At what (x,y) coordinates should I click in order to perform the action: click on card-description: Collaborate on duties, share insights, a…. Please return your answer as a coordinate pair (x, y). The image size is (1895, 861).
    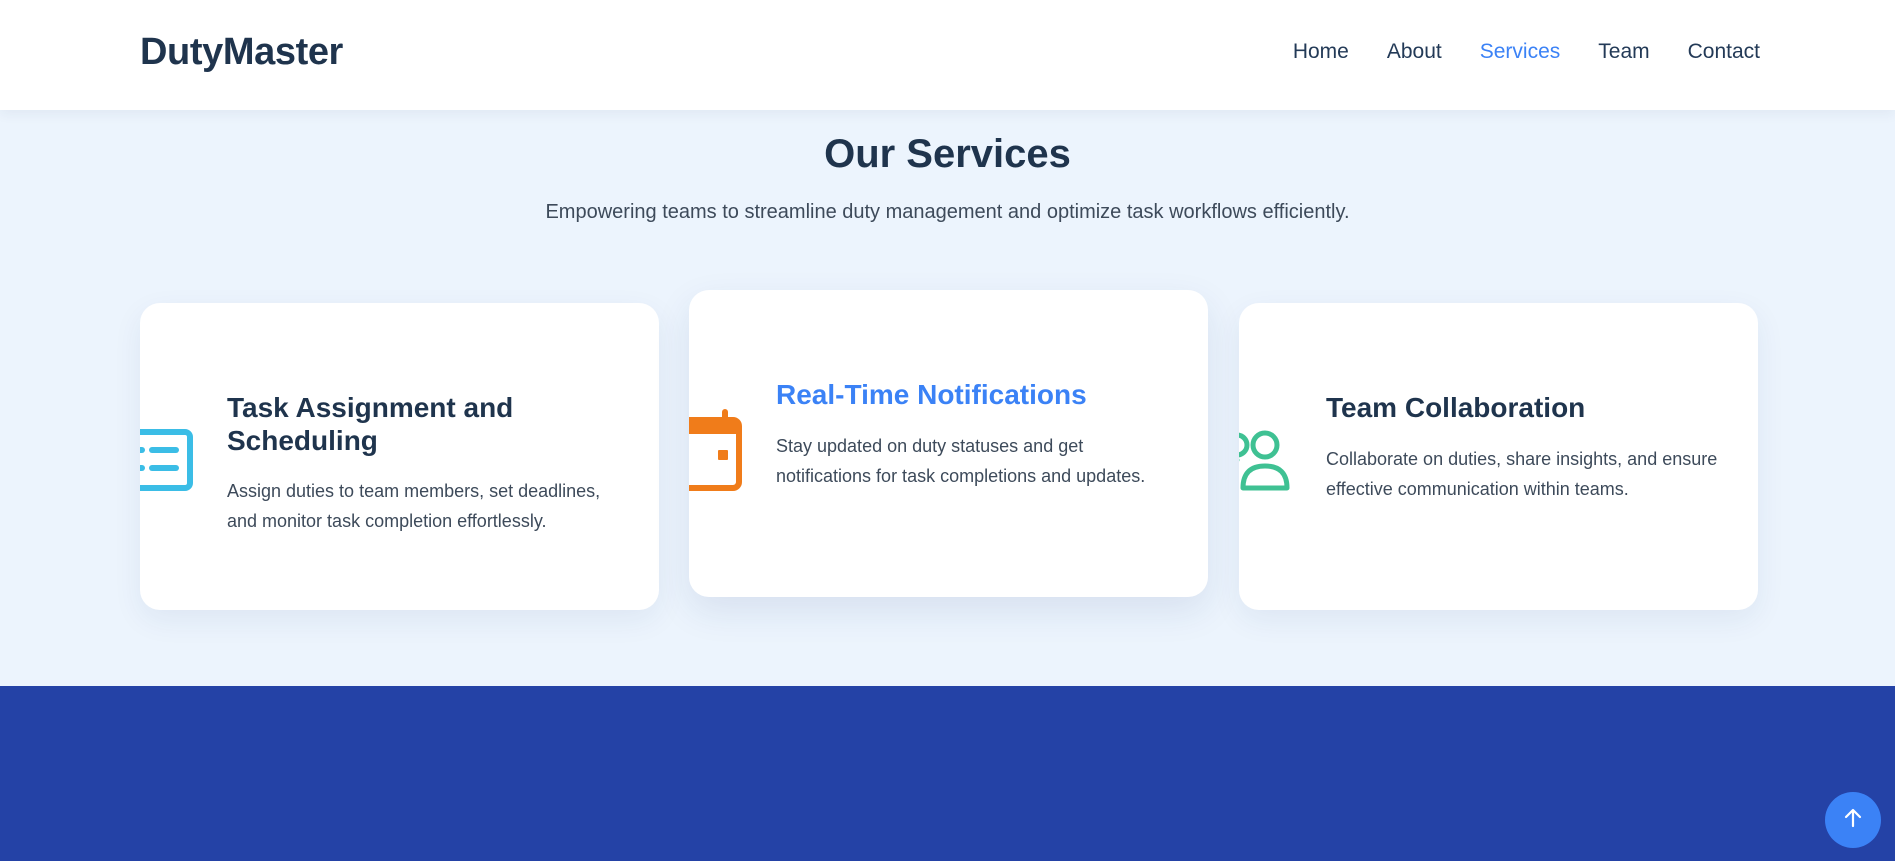
    Looking at the image, I should click on (1522, 474).